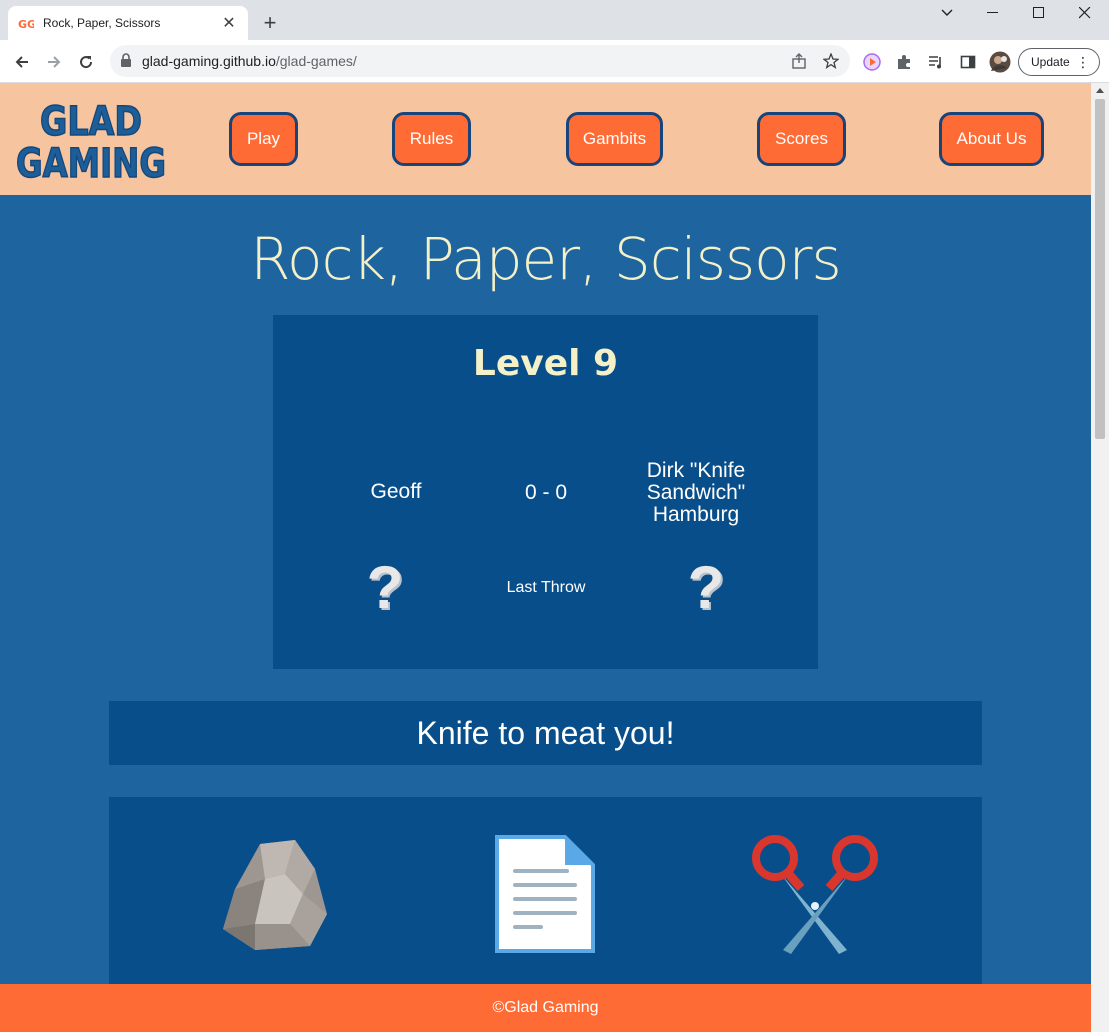 The image size is (1109, 1032). I want to click on rock-button, so click(274, 894).